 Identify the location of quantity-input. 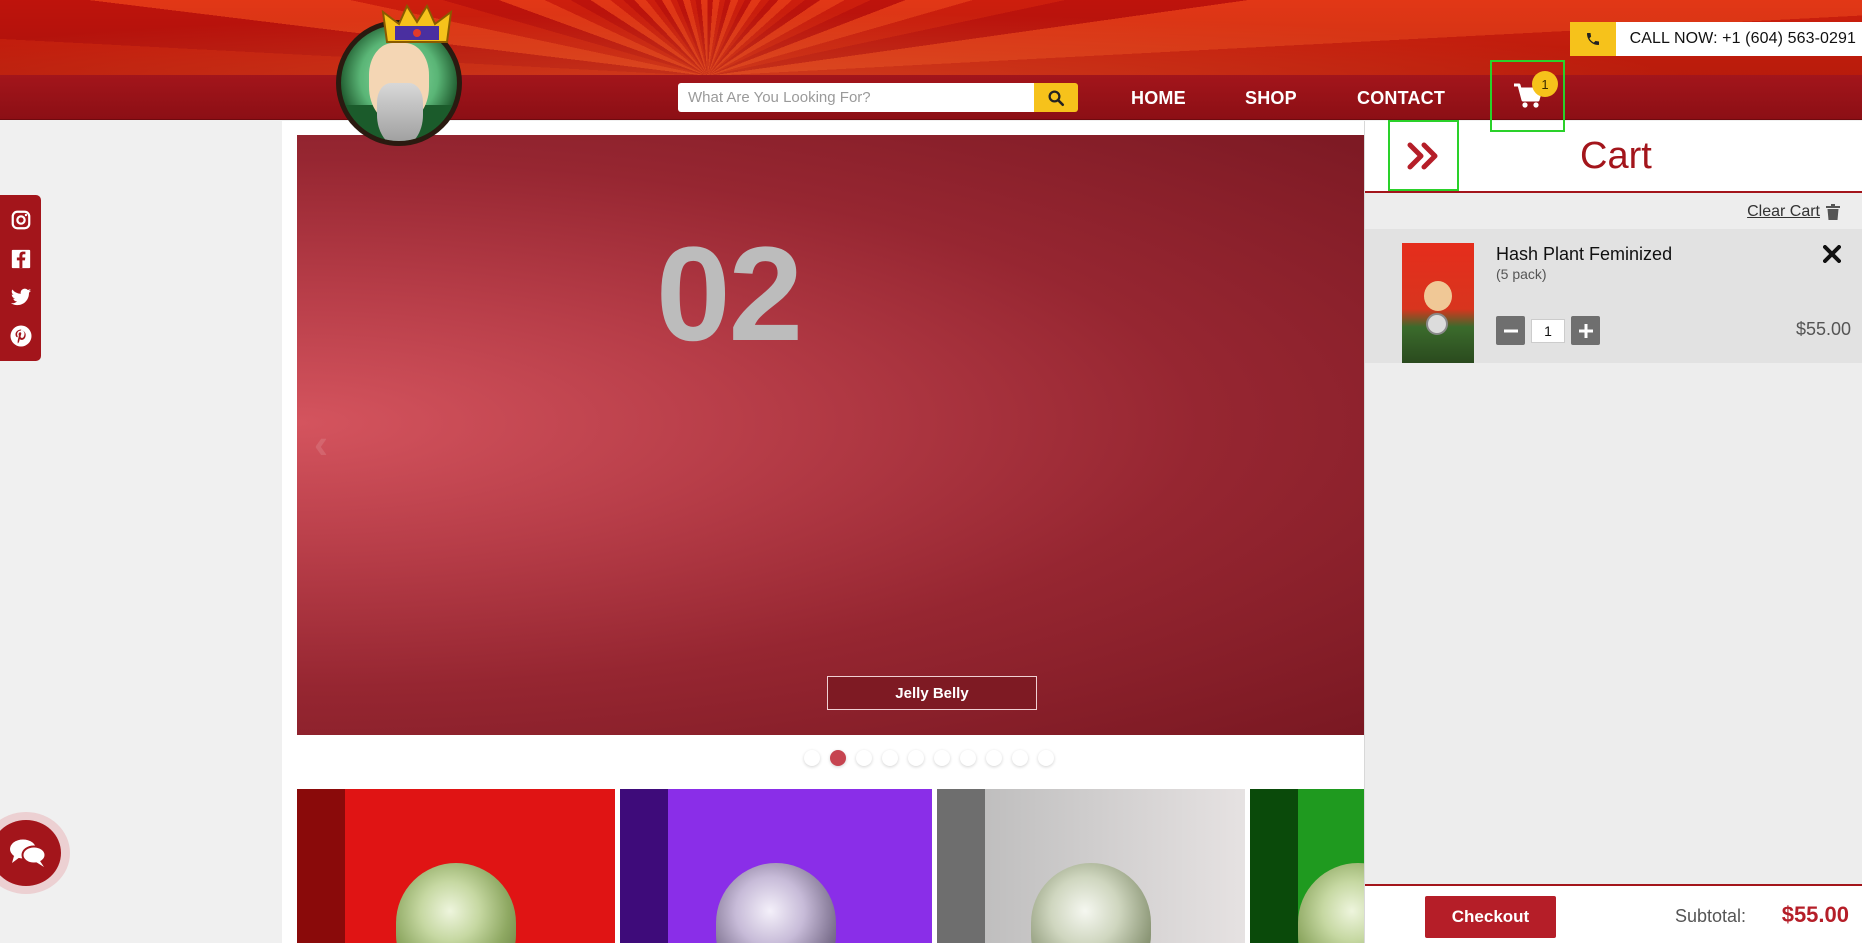
(1548, 330).